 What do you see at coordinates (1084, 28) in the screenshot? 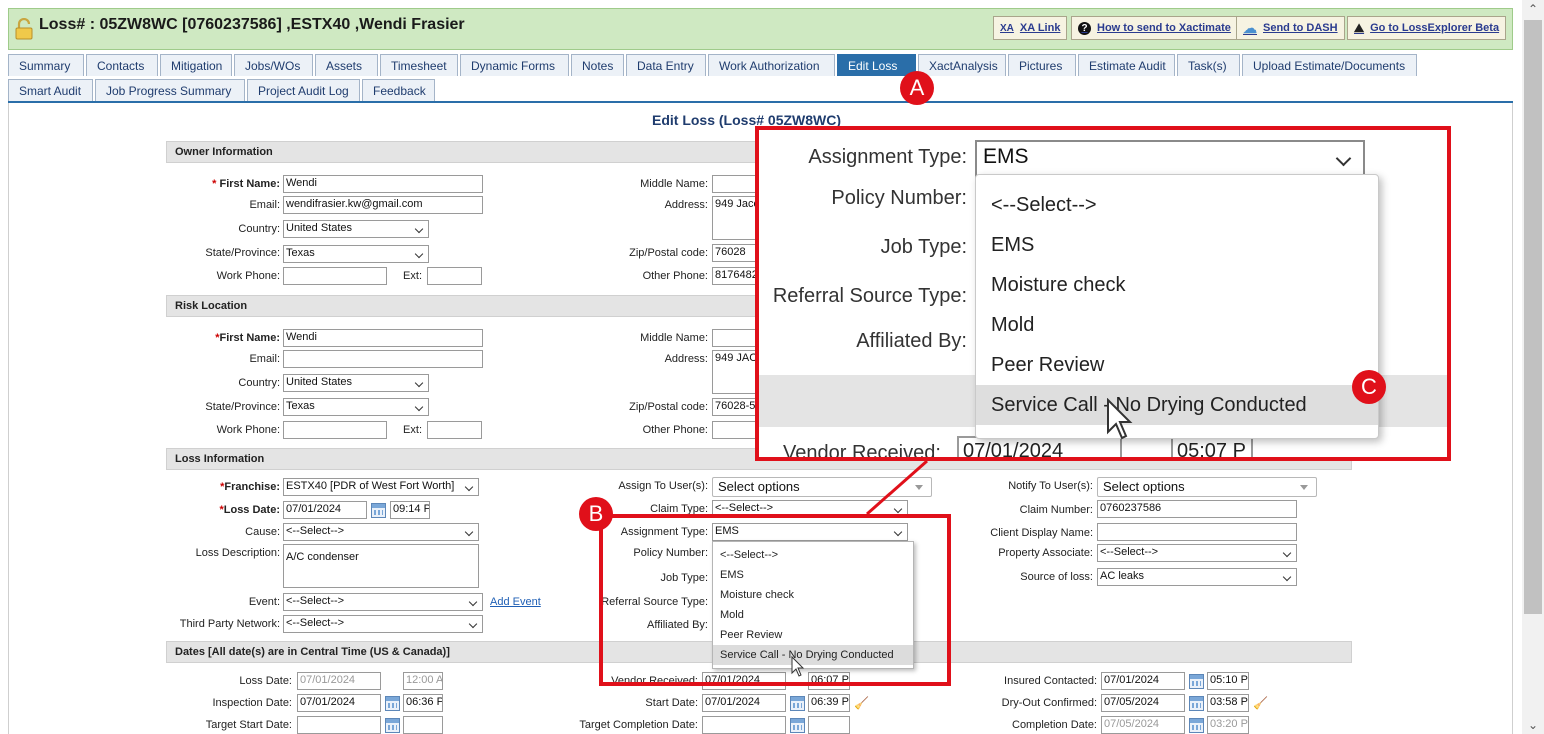
I see `help-icon: ?` at bounding box center [1084, 28].